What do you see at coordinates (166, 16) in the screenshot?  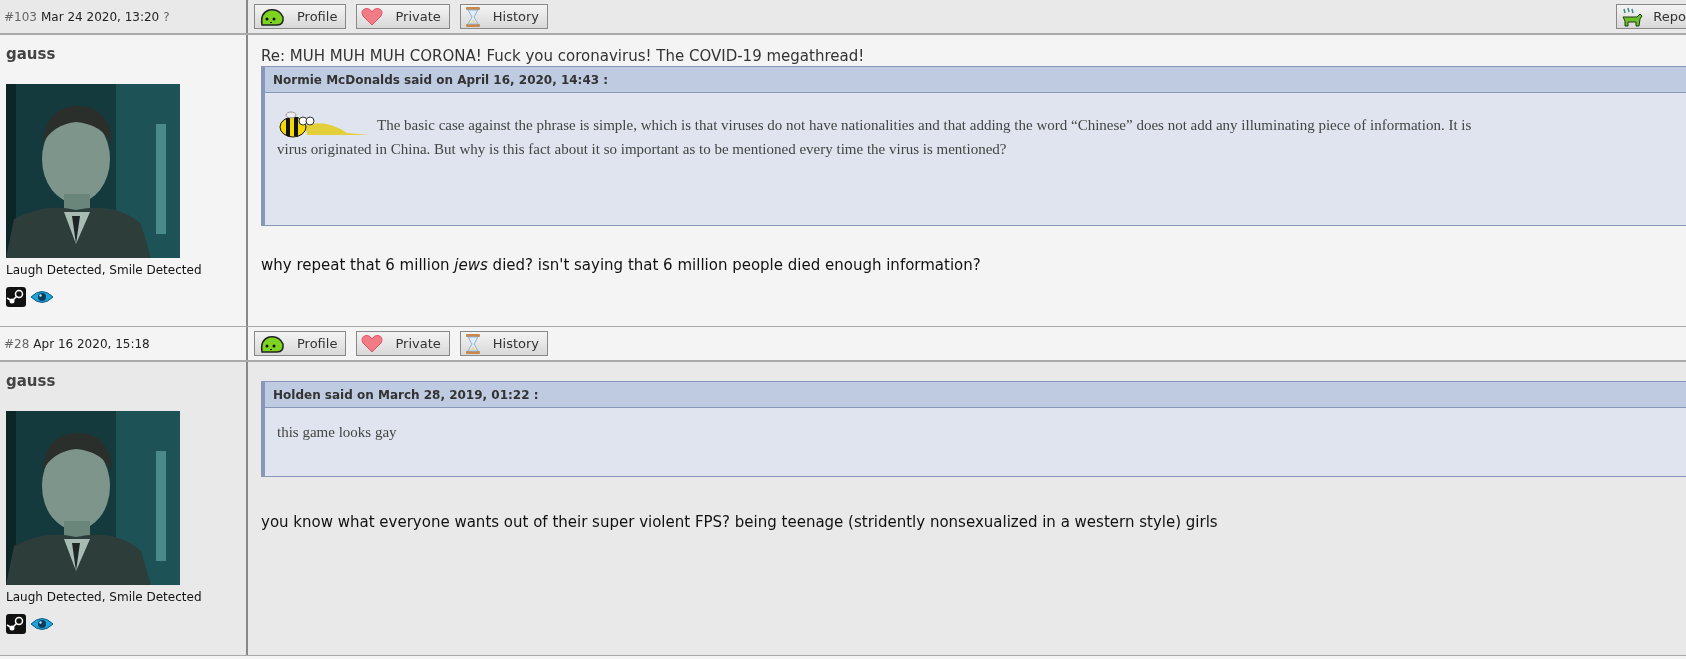 I see `help-mark: ?` at bounding box center [166, 16].